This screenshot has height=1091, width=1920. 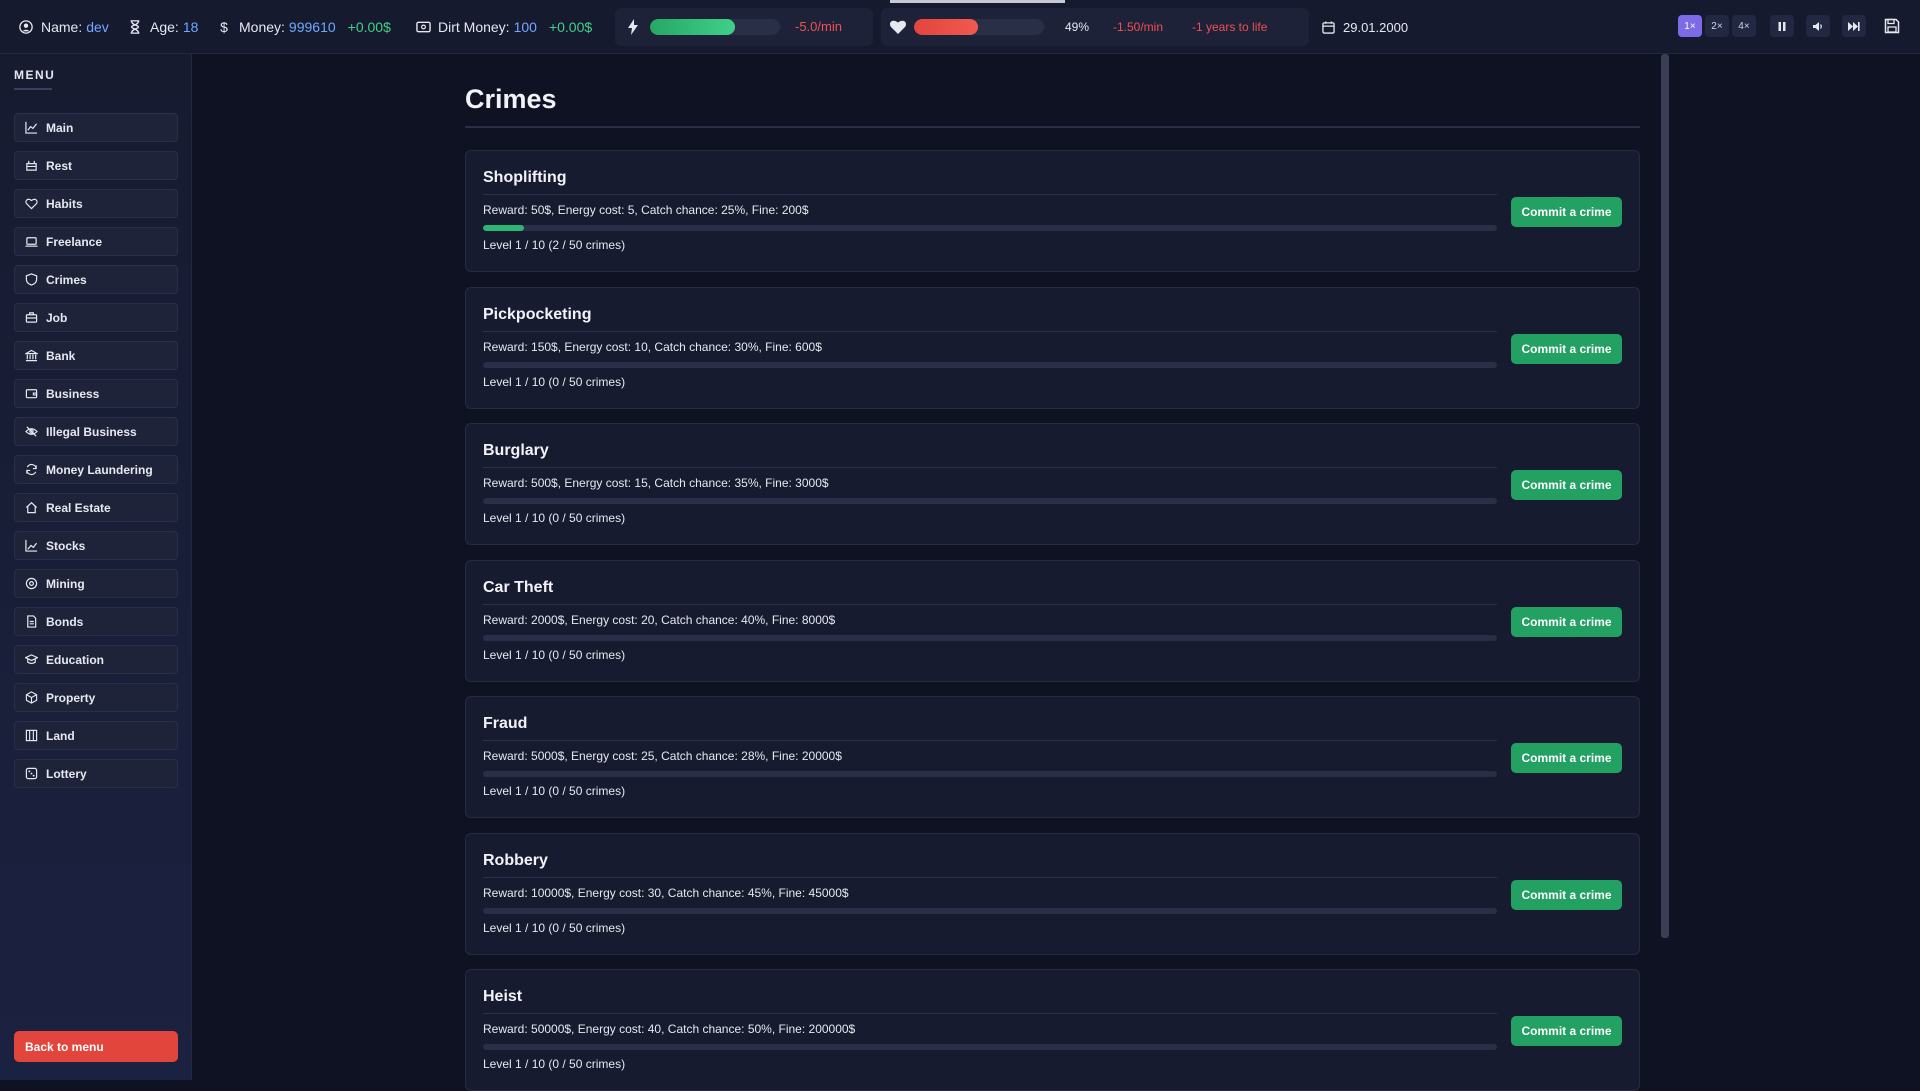 I want to click on speed-4x-button: 4×, so click(x=1744, y=26).